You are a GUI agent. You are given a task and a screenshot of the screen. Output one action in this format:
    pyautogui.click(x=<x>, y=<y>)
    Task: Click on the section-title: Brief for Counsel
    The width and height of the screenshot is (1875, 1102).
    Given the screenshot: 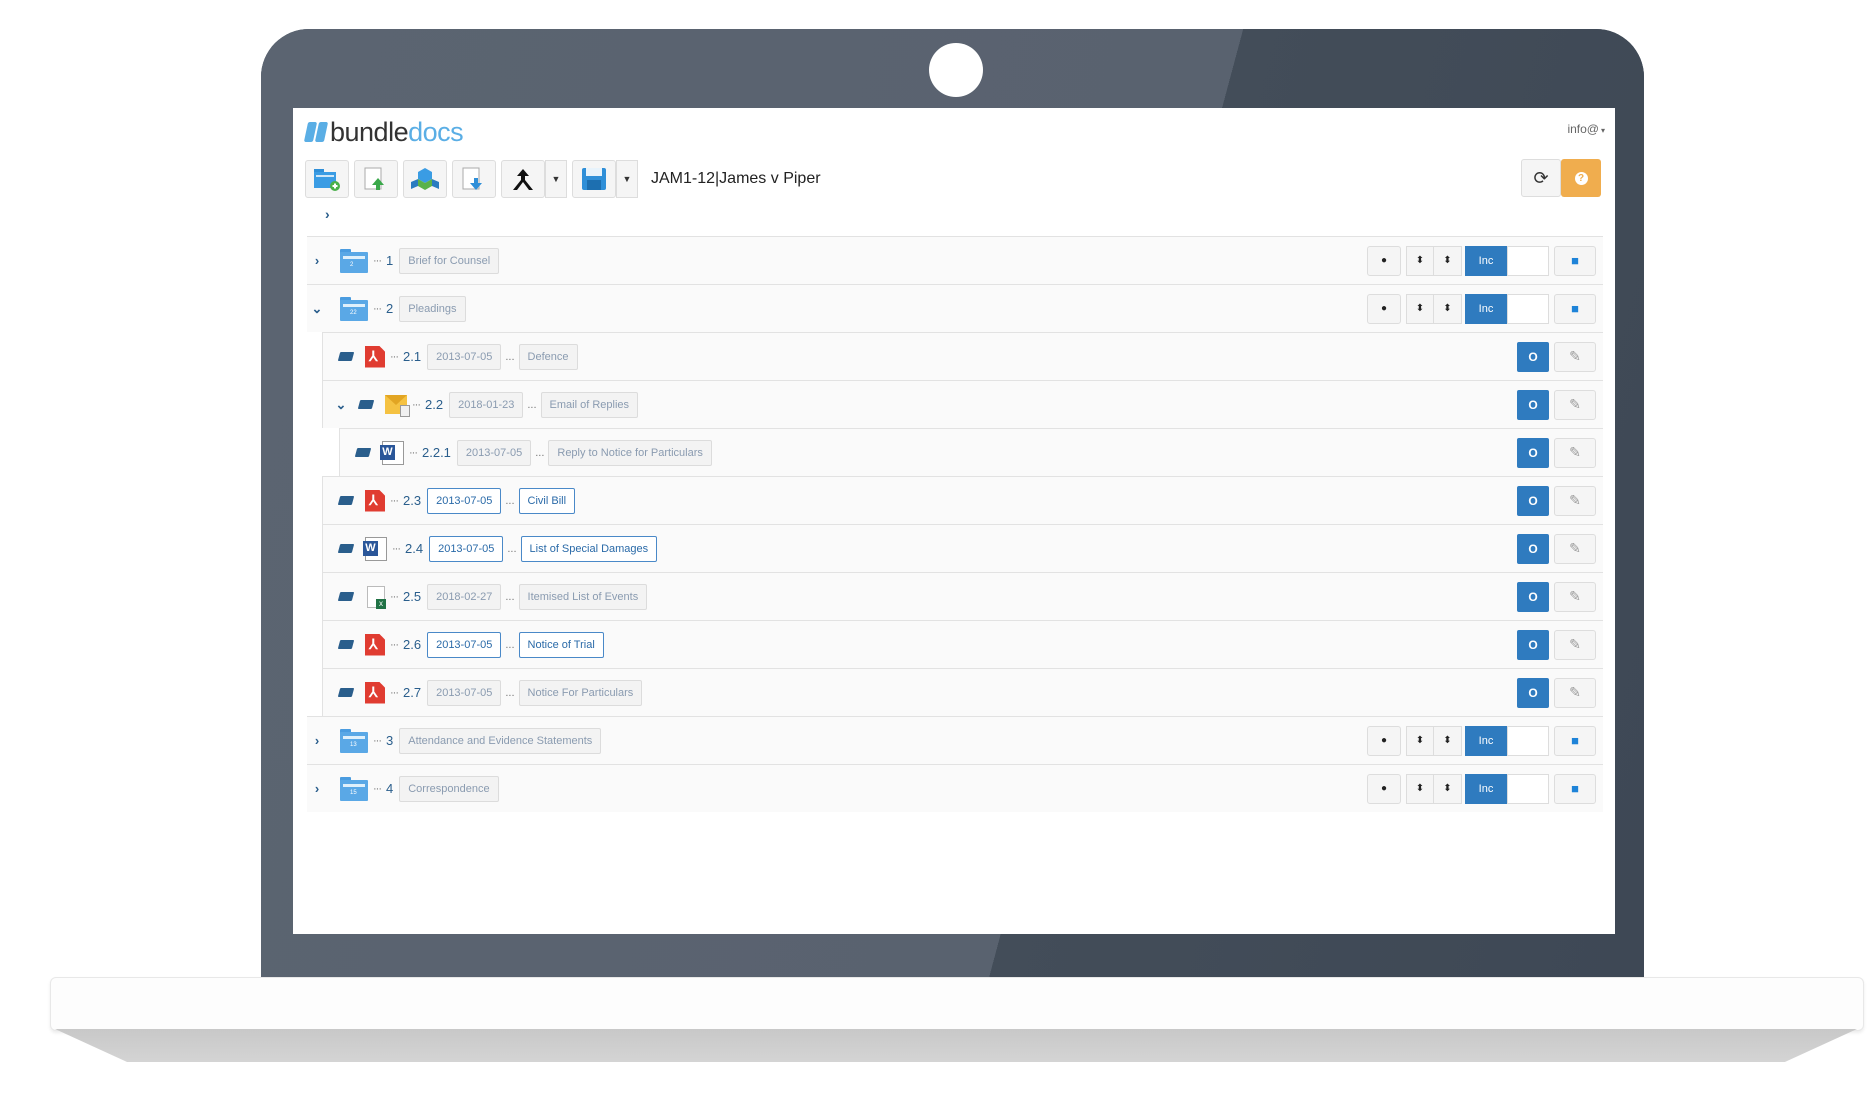 What is the action you would take?
    pyautogui.click(x=449, y=260)
    